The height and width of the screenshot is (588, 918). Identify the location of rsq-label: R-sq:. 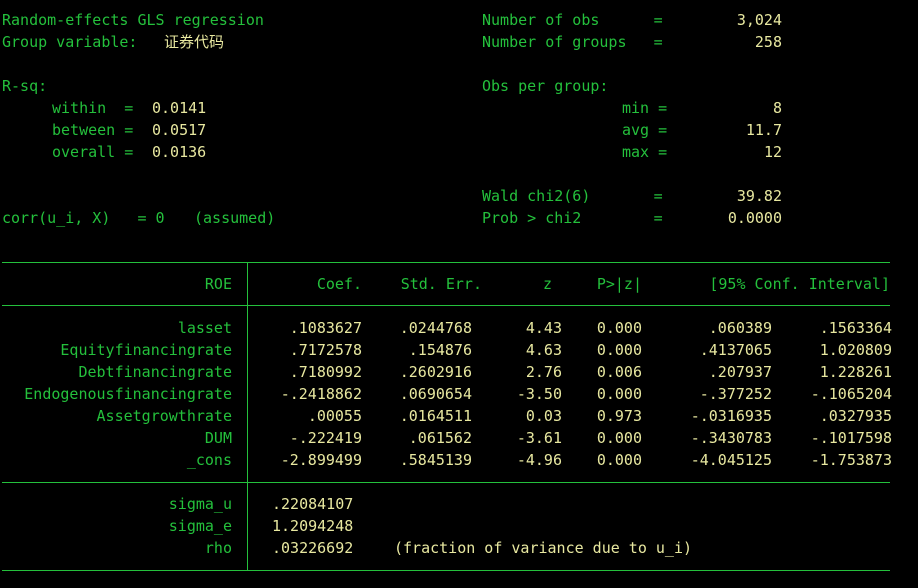
(25, 86).